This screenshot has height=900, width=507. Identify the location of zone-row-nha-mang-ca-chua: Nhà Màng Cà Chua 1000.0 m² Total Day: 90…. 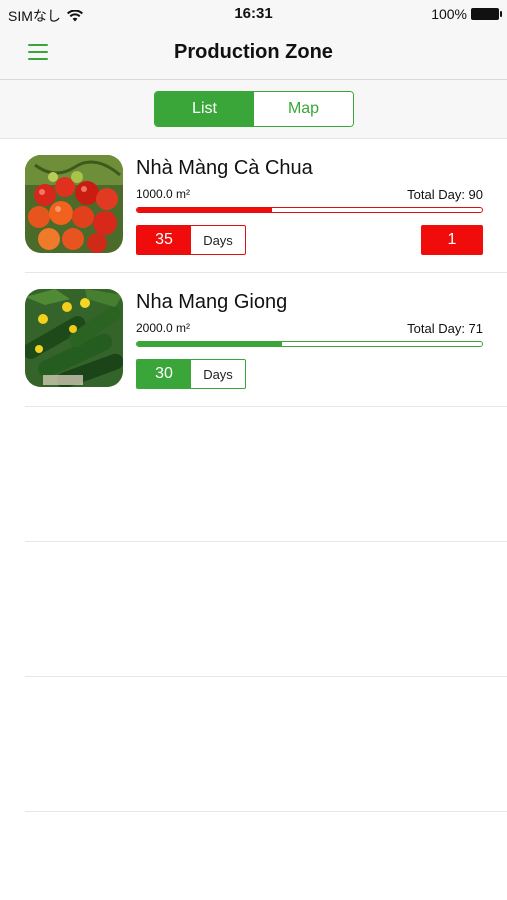
(266, 206).